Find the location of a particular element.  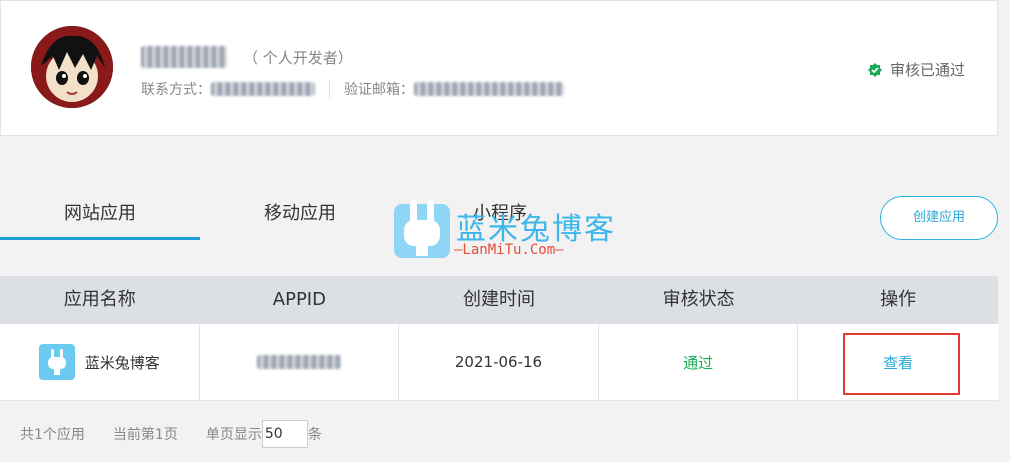

header-appid: APPID is located at coordinates (299, 299).